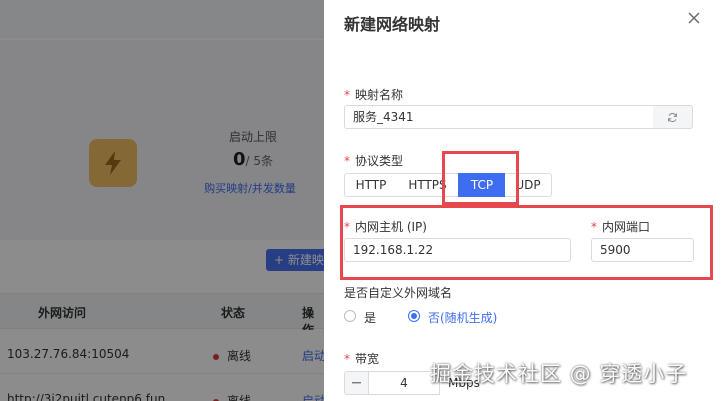  I want to click on bandwidth-decrement-button, so click(356, 383).